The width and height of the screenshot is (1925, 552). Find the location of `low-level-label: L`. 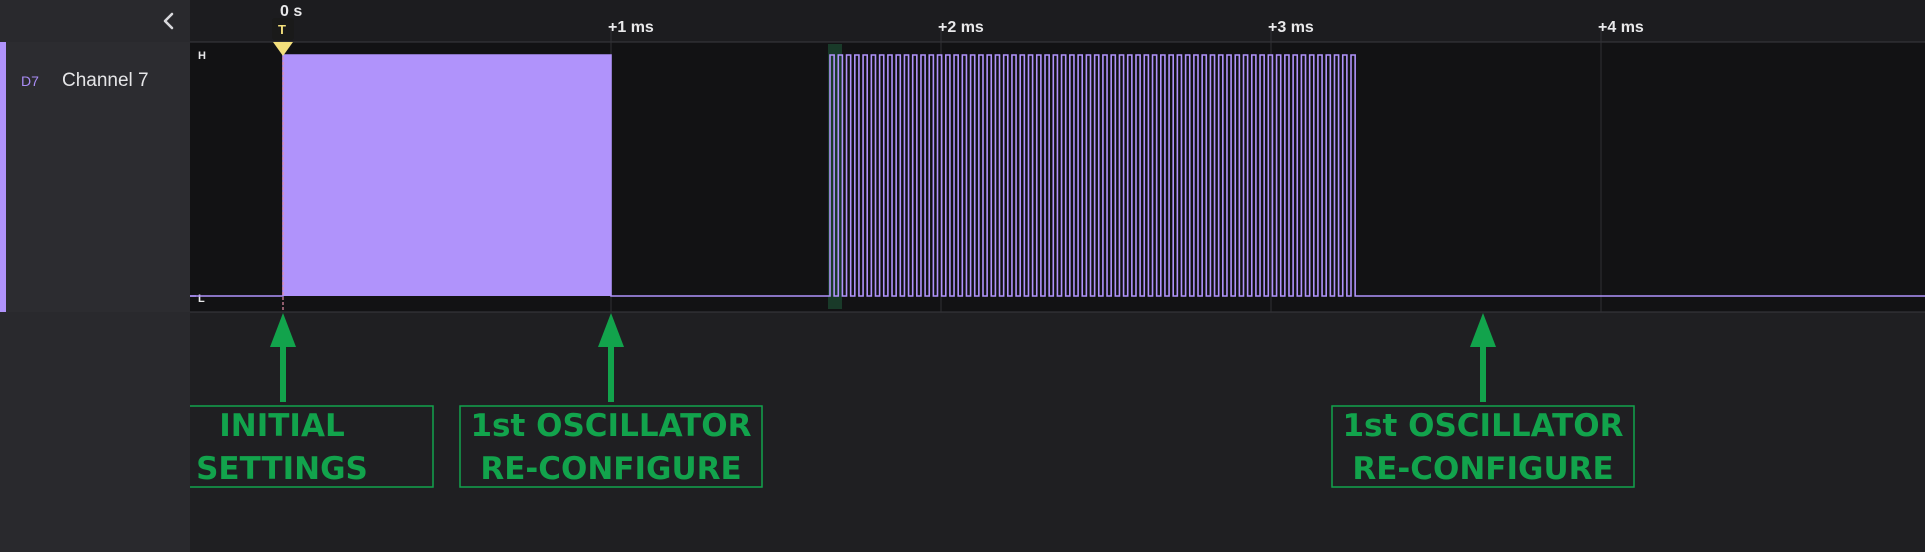

low-level-label: L is located at coordinates (201, 299).